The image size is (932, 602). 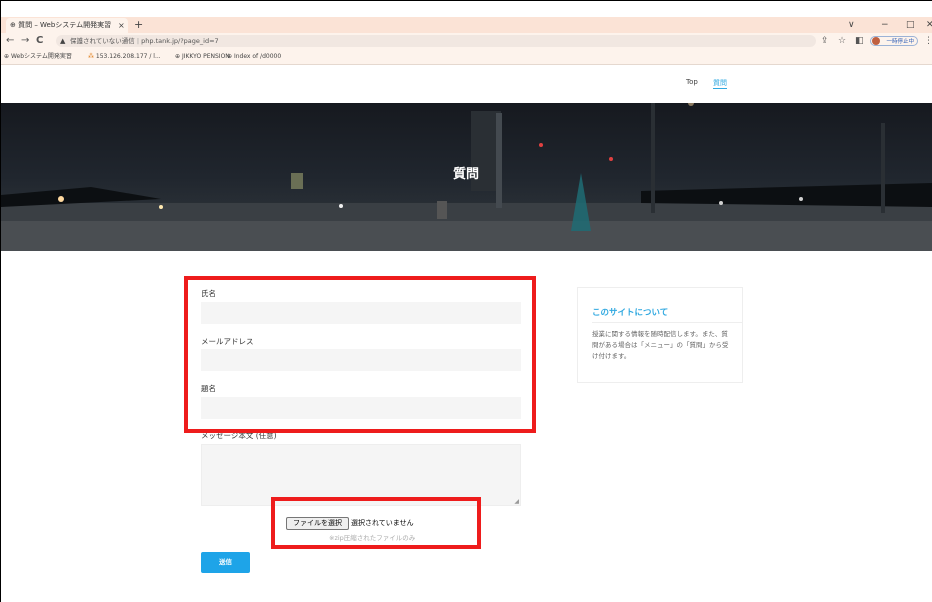 I want to click on highlight-box-file, so click(x=376, y=523).